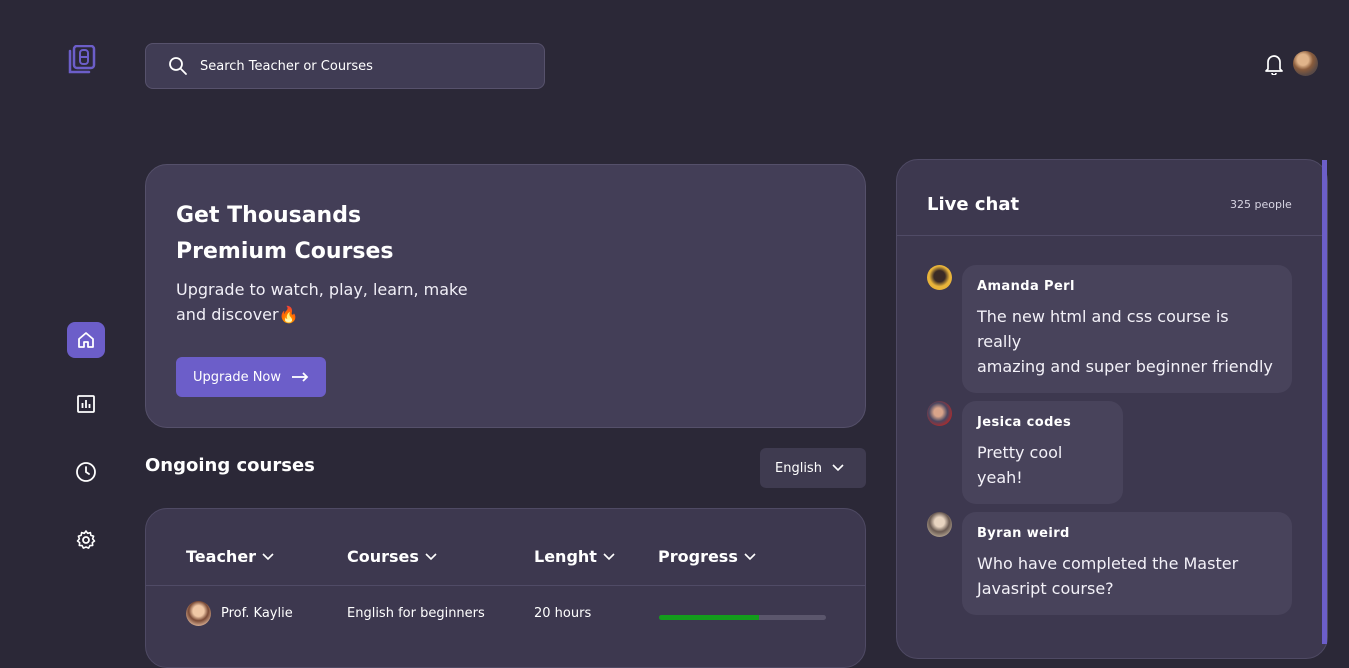 The width and height of the screenshot is (1349, 668). I want to click on message-text-line: amazing and super beginner friendly, so click(1125, 366).